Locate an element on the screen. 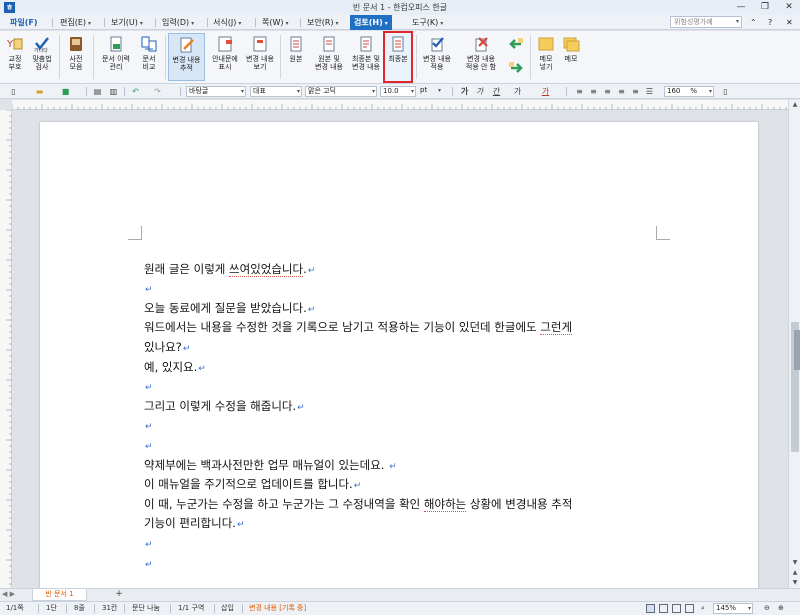 The width and height of the screenshot is (800, 615). zoom-magnifier-icon: ⌕ is located at coordinates (703, 608).